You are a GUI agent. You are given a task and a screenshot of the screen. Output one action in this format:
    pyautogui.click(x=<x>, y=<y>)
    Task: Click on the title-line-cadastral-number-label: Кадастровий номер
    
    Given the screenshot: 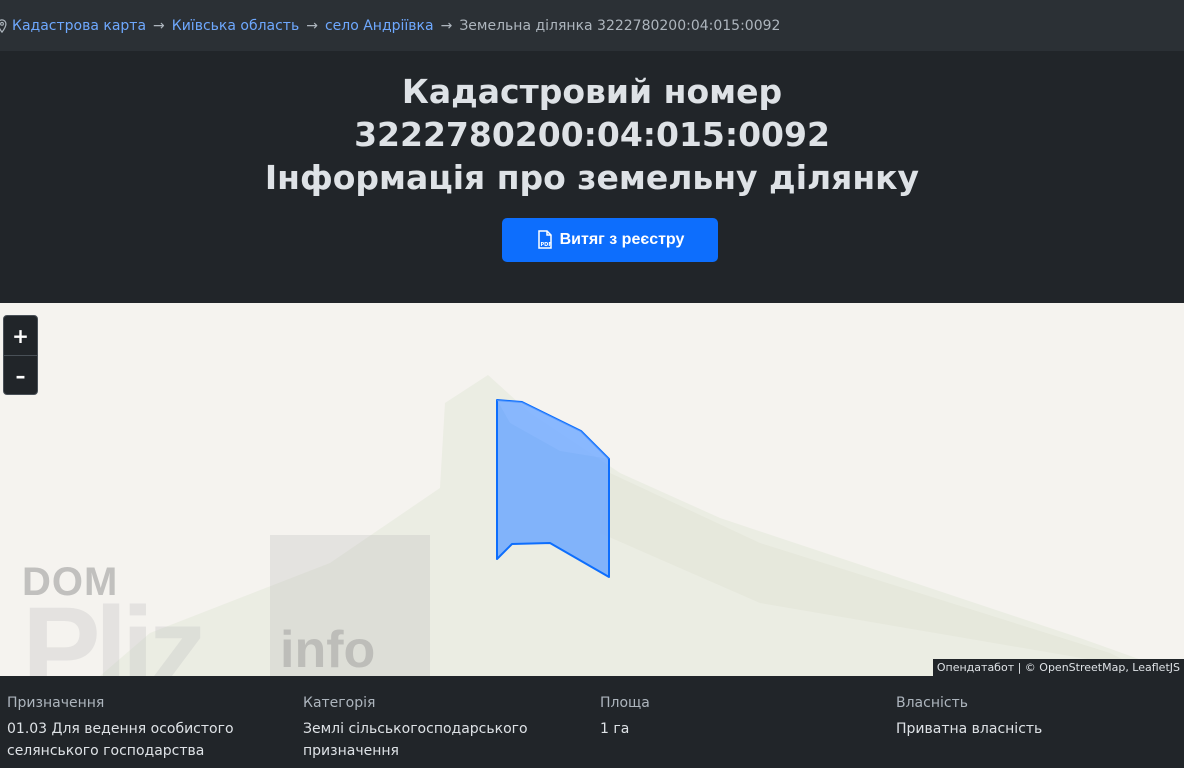 What is the action you would take?
    pyautogui.click(x=592, y=91)
    